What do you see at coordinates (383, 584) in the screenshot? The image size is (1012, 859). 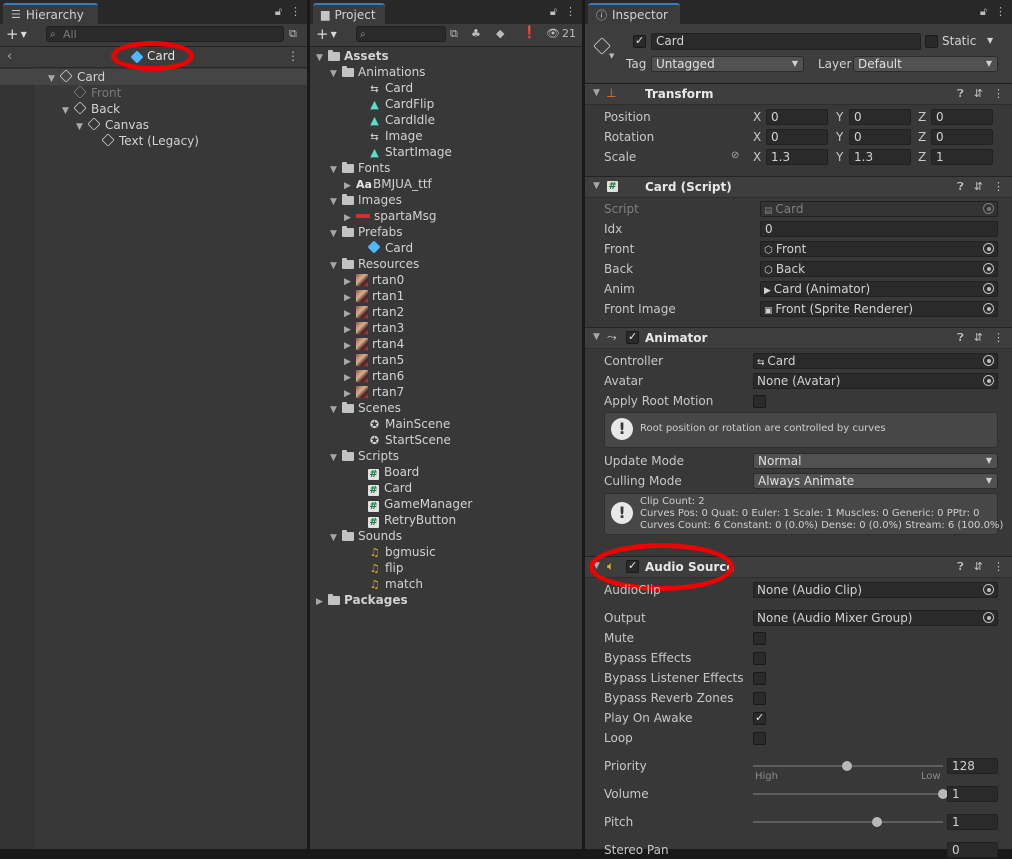 I see `project-row: ♫ match` at bounding box center [383, 584].